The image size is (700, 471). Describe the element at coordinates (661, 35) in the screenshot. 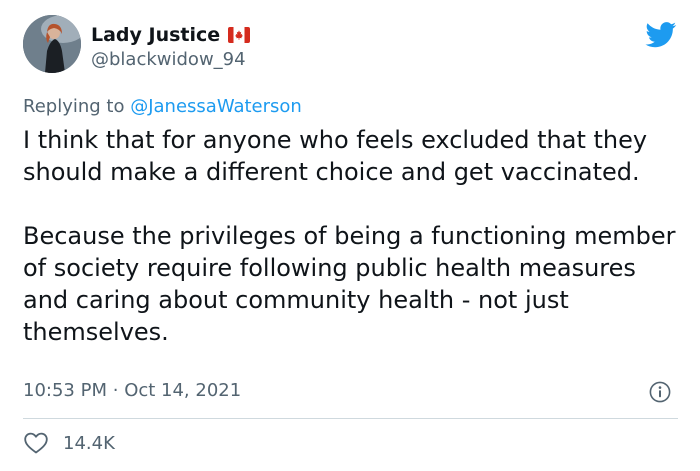

I see `twitter-bird-icon` at that location.